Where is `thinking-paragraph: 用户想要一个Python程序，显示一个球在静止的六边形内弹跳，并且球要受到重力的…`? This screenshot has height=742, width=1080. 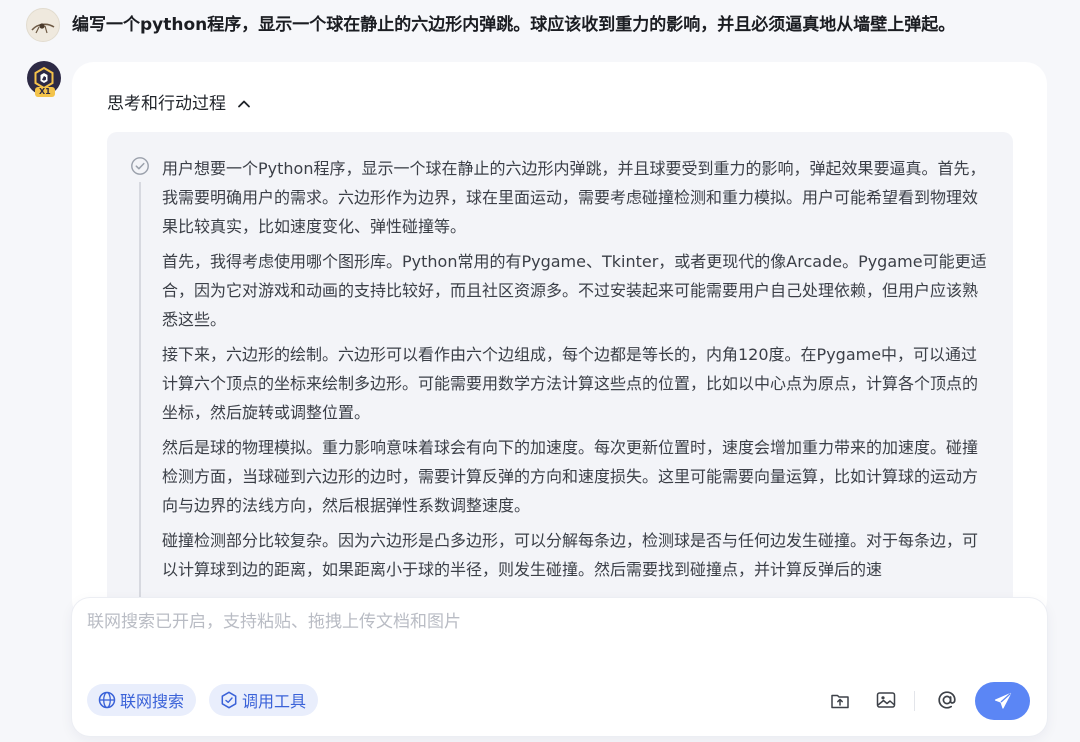 thinking-paragraph: 用户想要一个Python程序，显示一个球在静止的六边形内弹跳，并且球要受到重力的… is located at coordinates (574, 197).